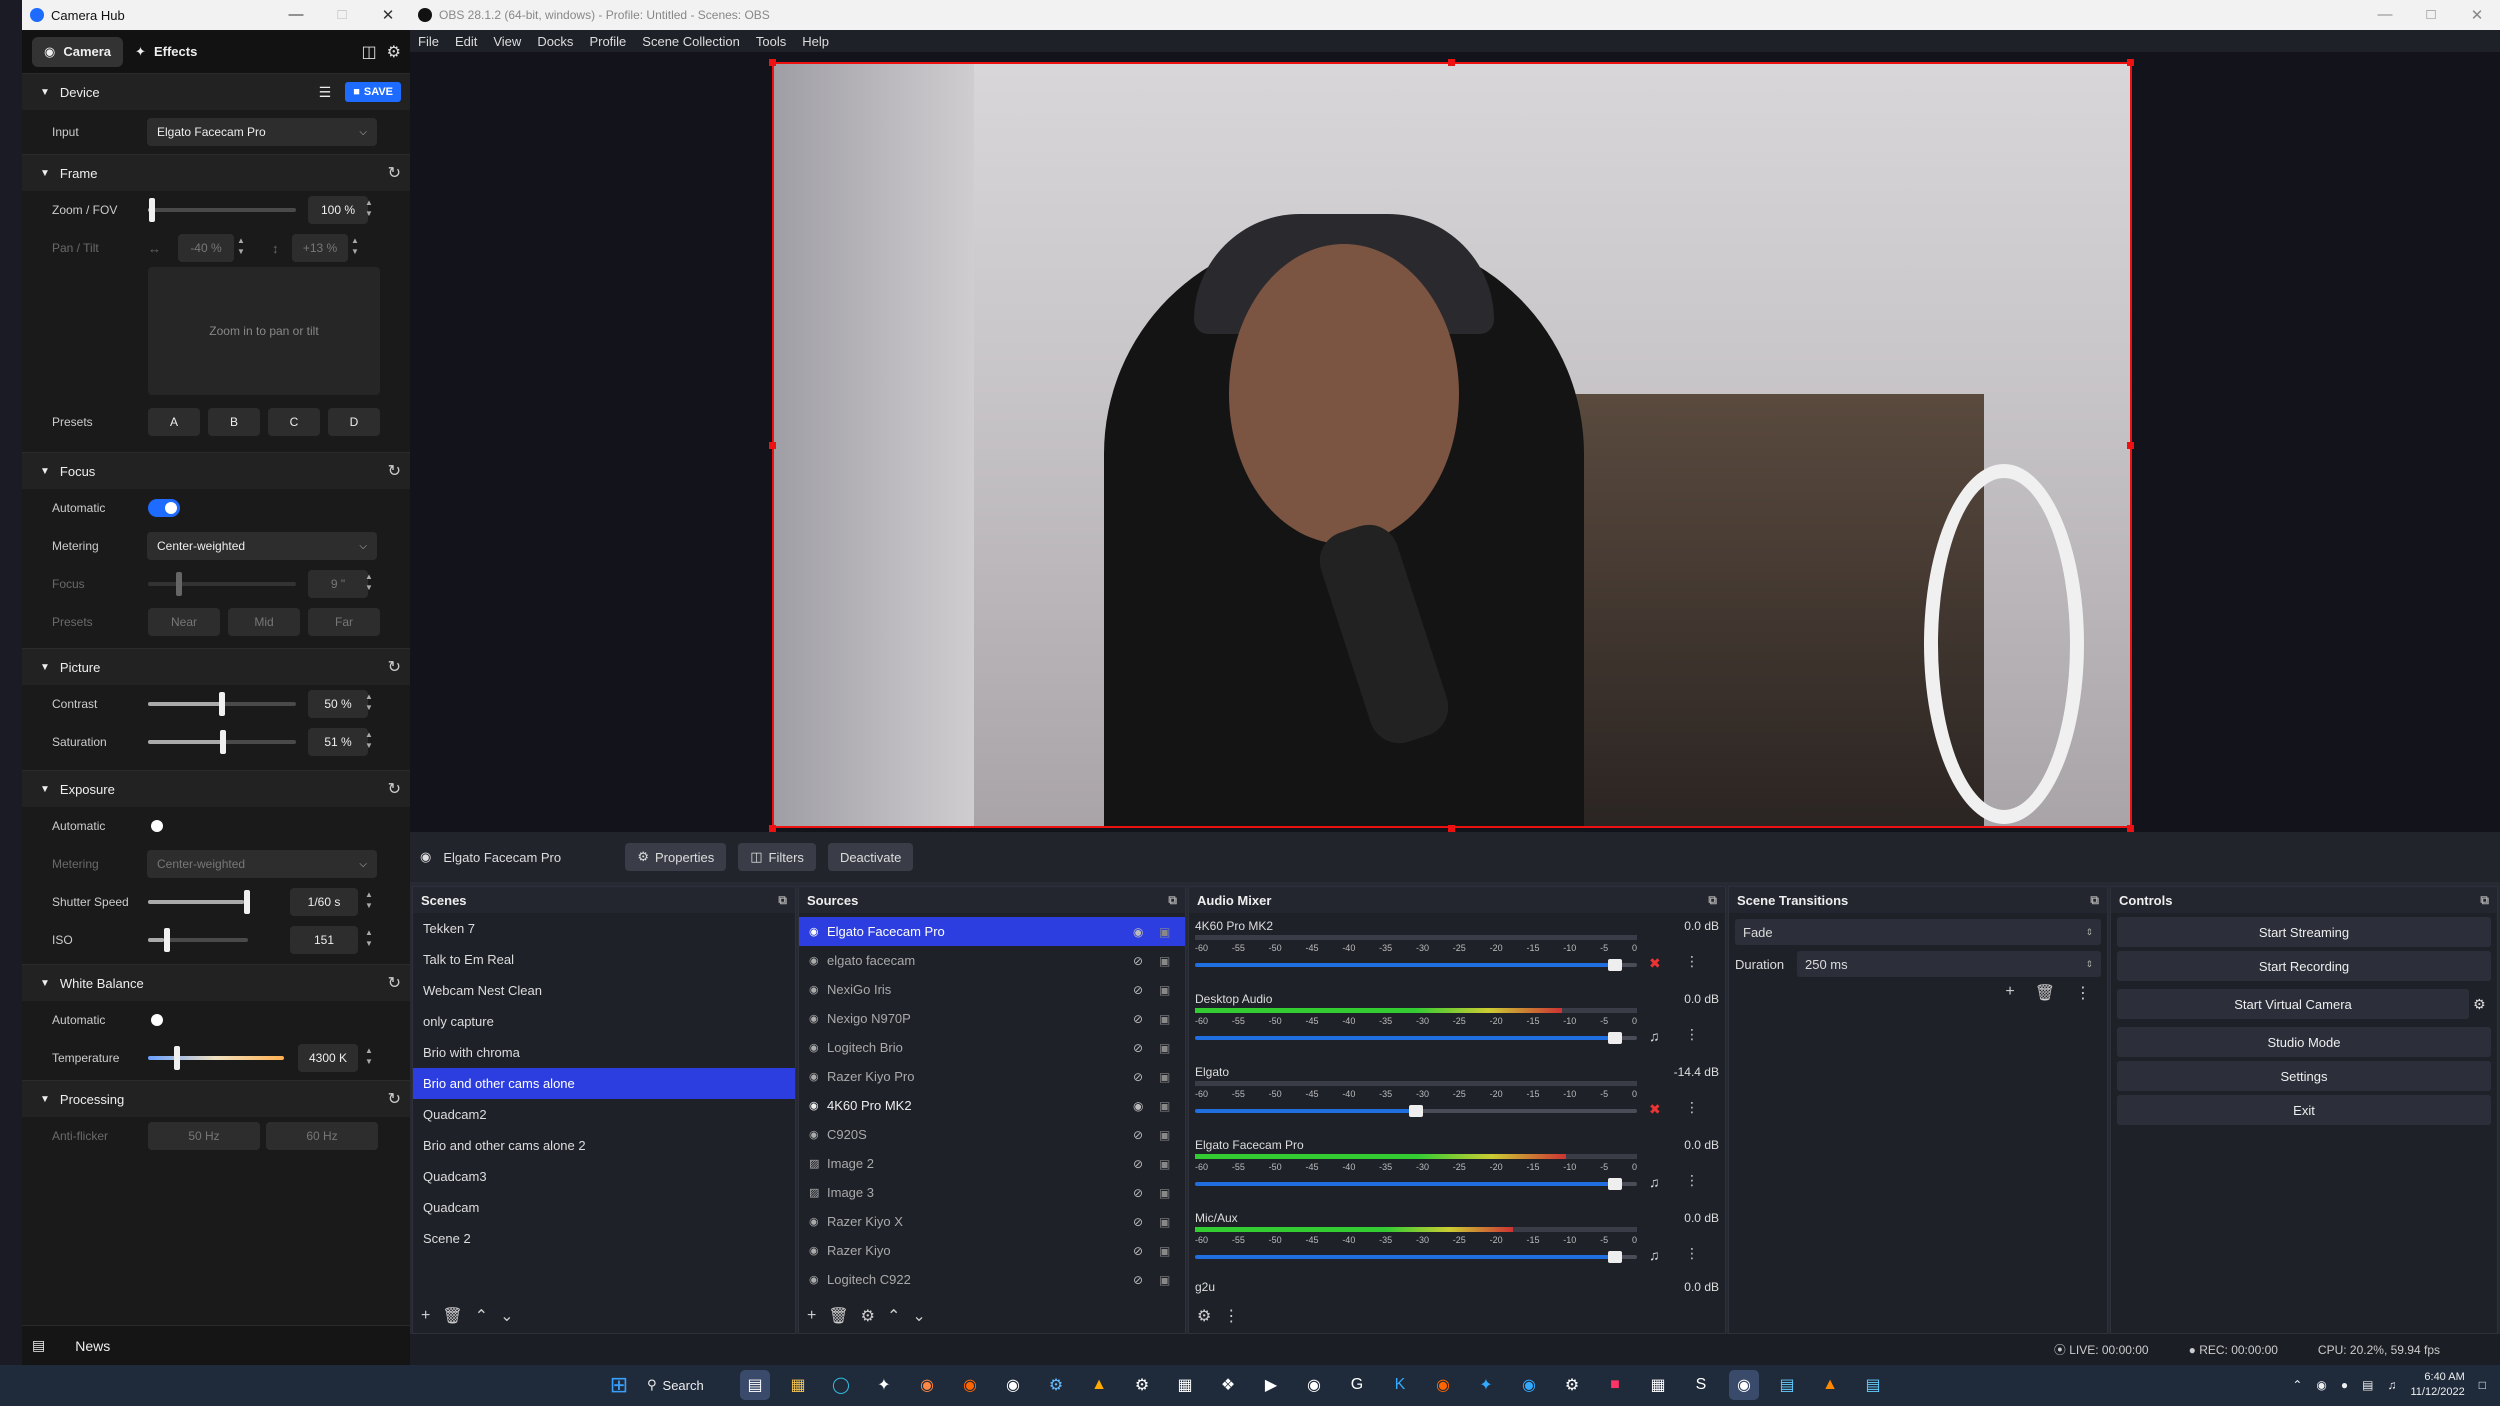  Describe the element at coordinates (2304, 966) in the screenshot. I see `start-recording-button: Start Recording` at that location.